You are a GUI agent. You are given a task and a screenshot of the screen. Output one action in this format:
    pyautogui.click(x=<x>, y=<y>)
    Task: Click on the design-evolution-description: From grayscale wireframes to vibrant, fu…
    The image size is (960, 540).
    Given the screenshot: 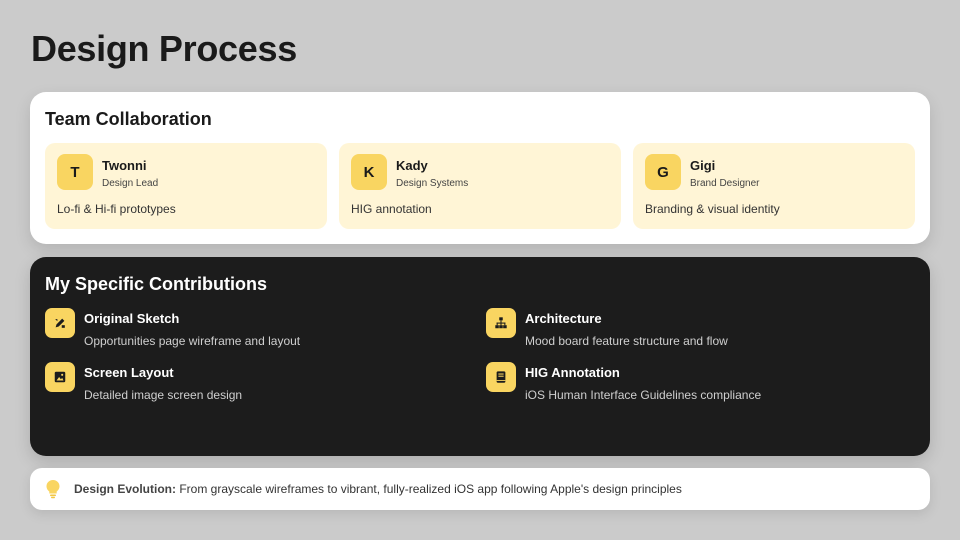 What is the action you would take?
    pyautogui.click(x=429, y=489)
    